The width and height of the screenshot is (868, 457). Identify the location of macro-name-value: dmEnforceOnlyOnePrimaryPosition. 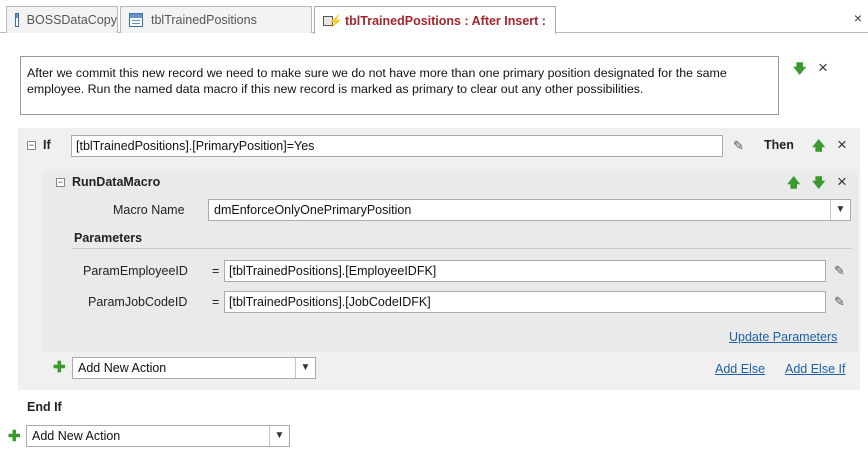
(313, 210).